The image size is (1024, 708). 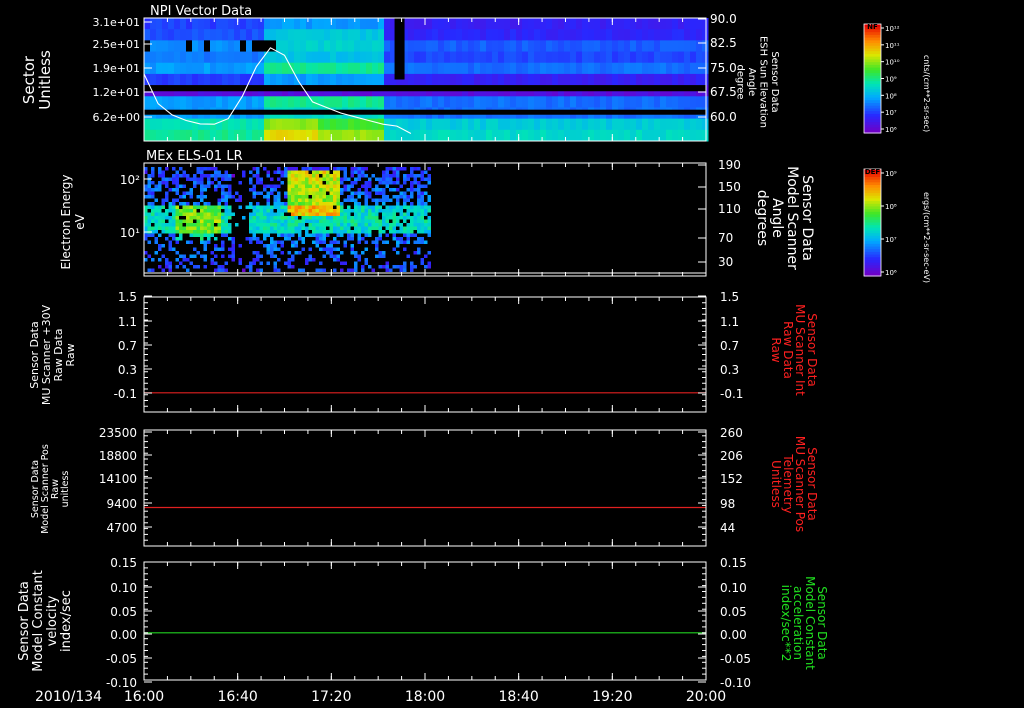 I want to click on colorbar-tick-label: 10⁶, so click(x=891, y=273).